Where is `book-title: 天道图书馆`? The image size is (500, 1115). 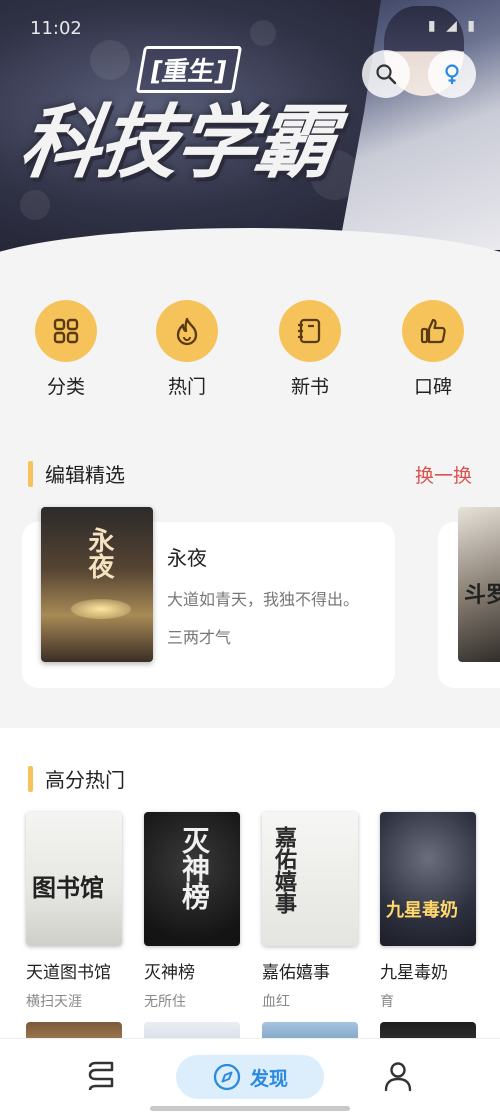
book-title: 天道图书馆 is located at coordinates (68, 973).